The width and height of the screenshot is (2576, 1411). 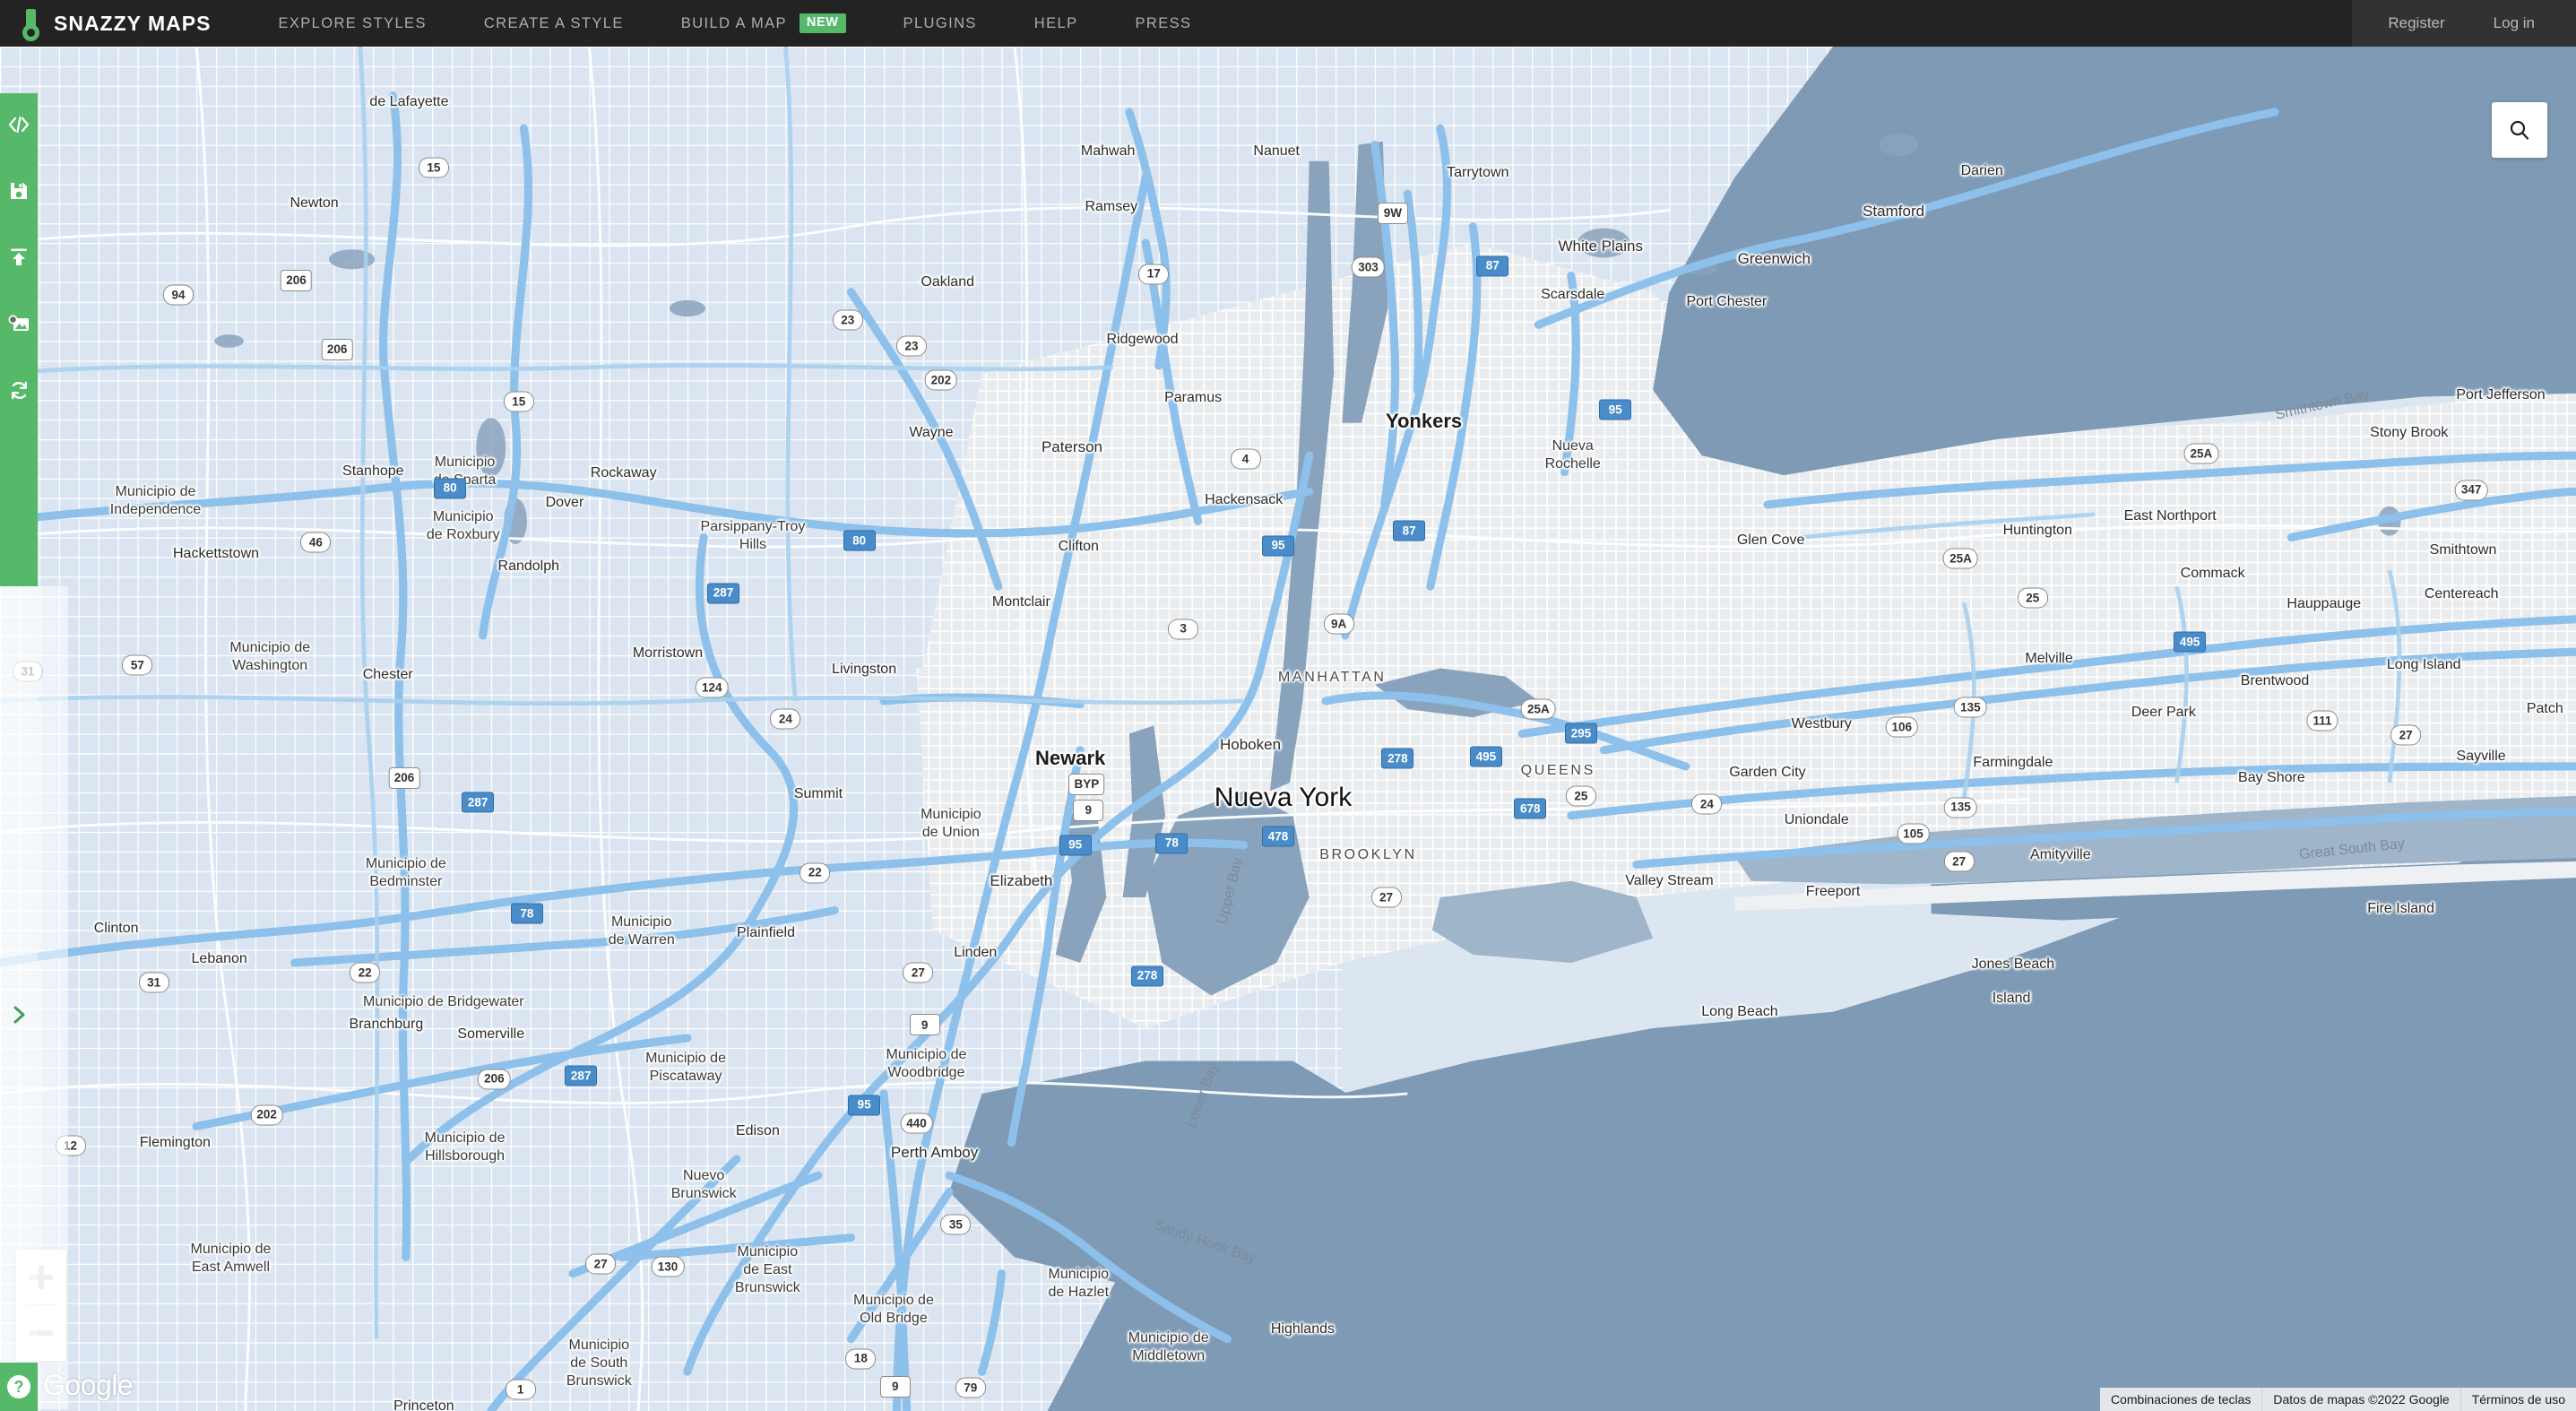 I want to click on terms-of-use-link: Términos de uso, so click(x=2517, y=1399).